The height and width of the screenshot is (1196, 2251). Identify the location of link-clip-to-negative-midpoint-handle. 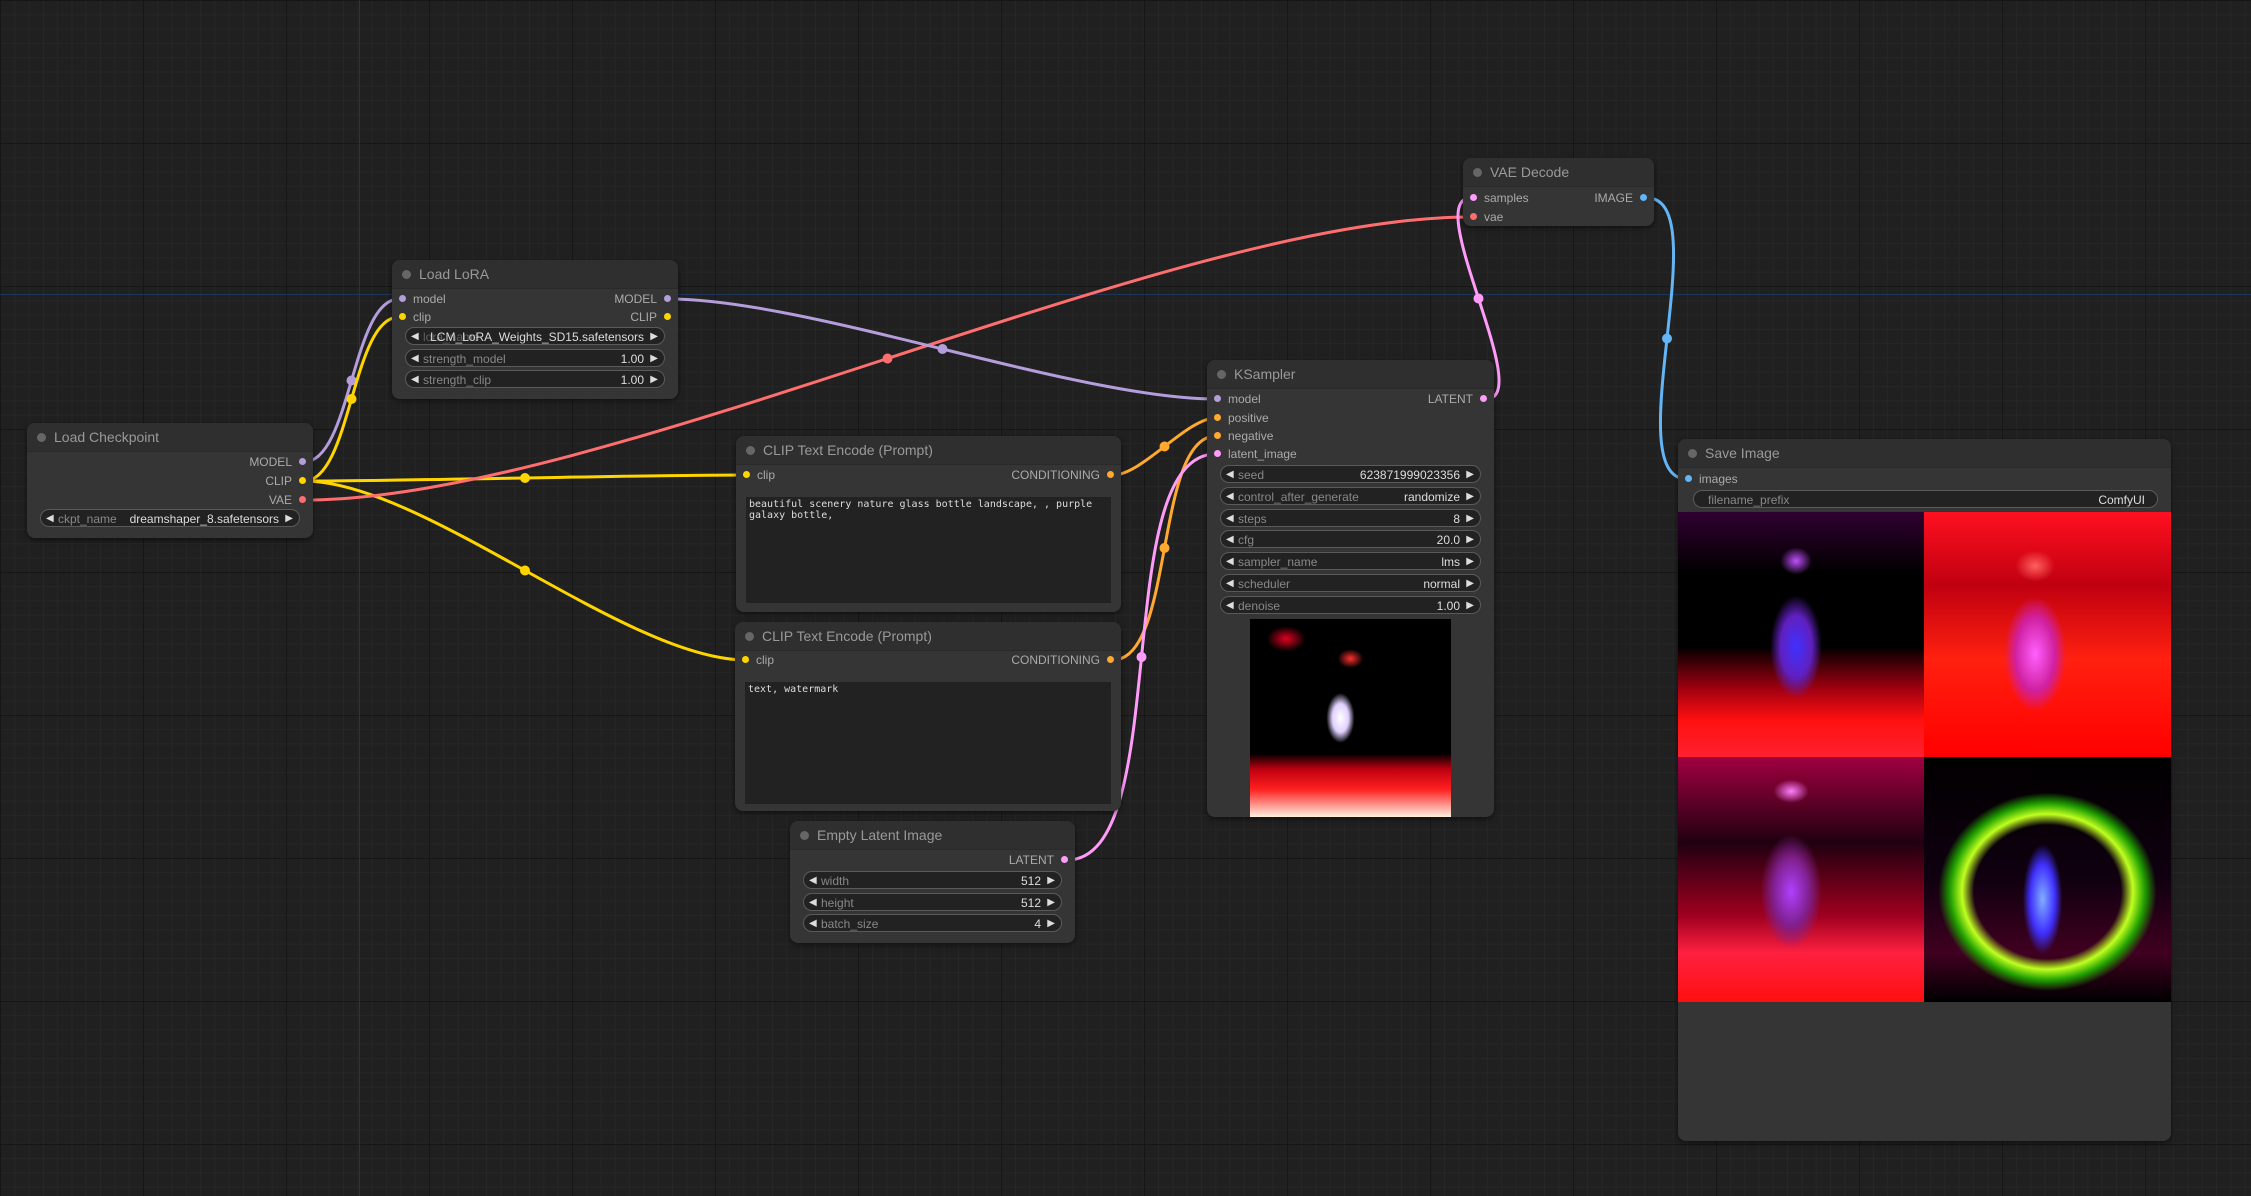
(525, 570).